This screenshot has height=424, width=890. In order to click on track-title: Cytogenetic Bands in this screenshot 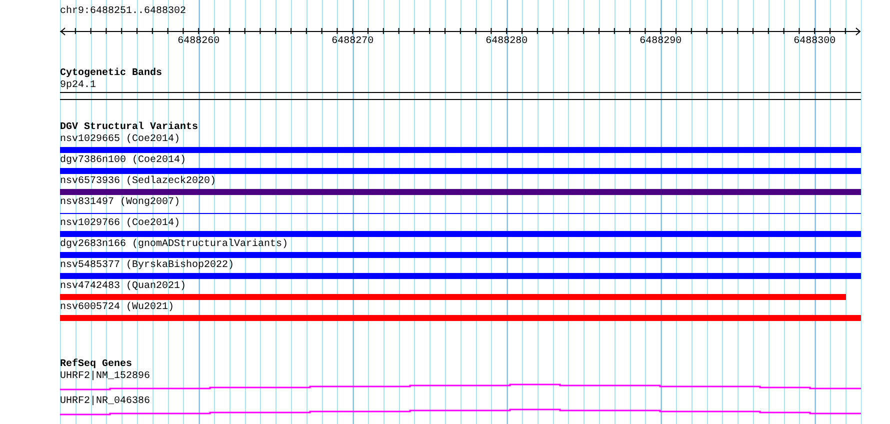, I will do `click(112, 74)`.